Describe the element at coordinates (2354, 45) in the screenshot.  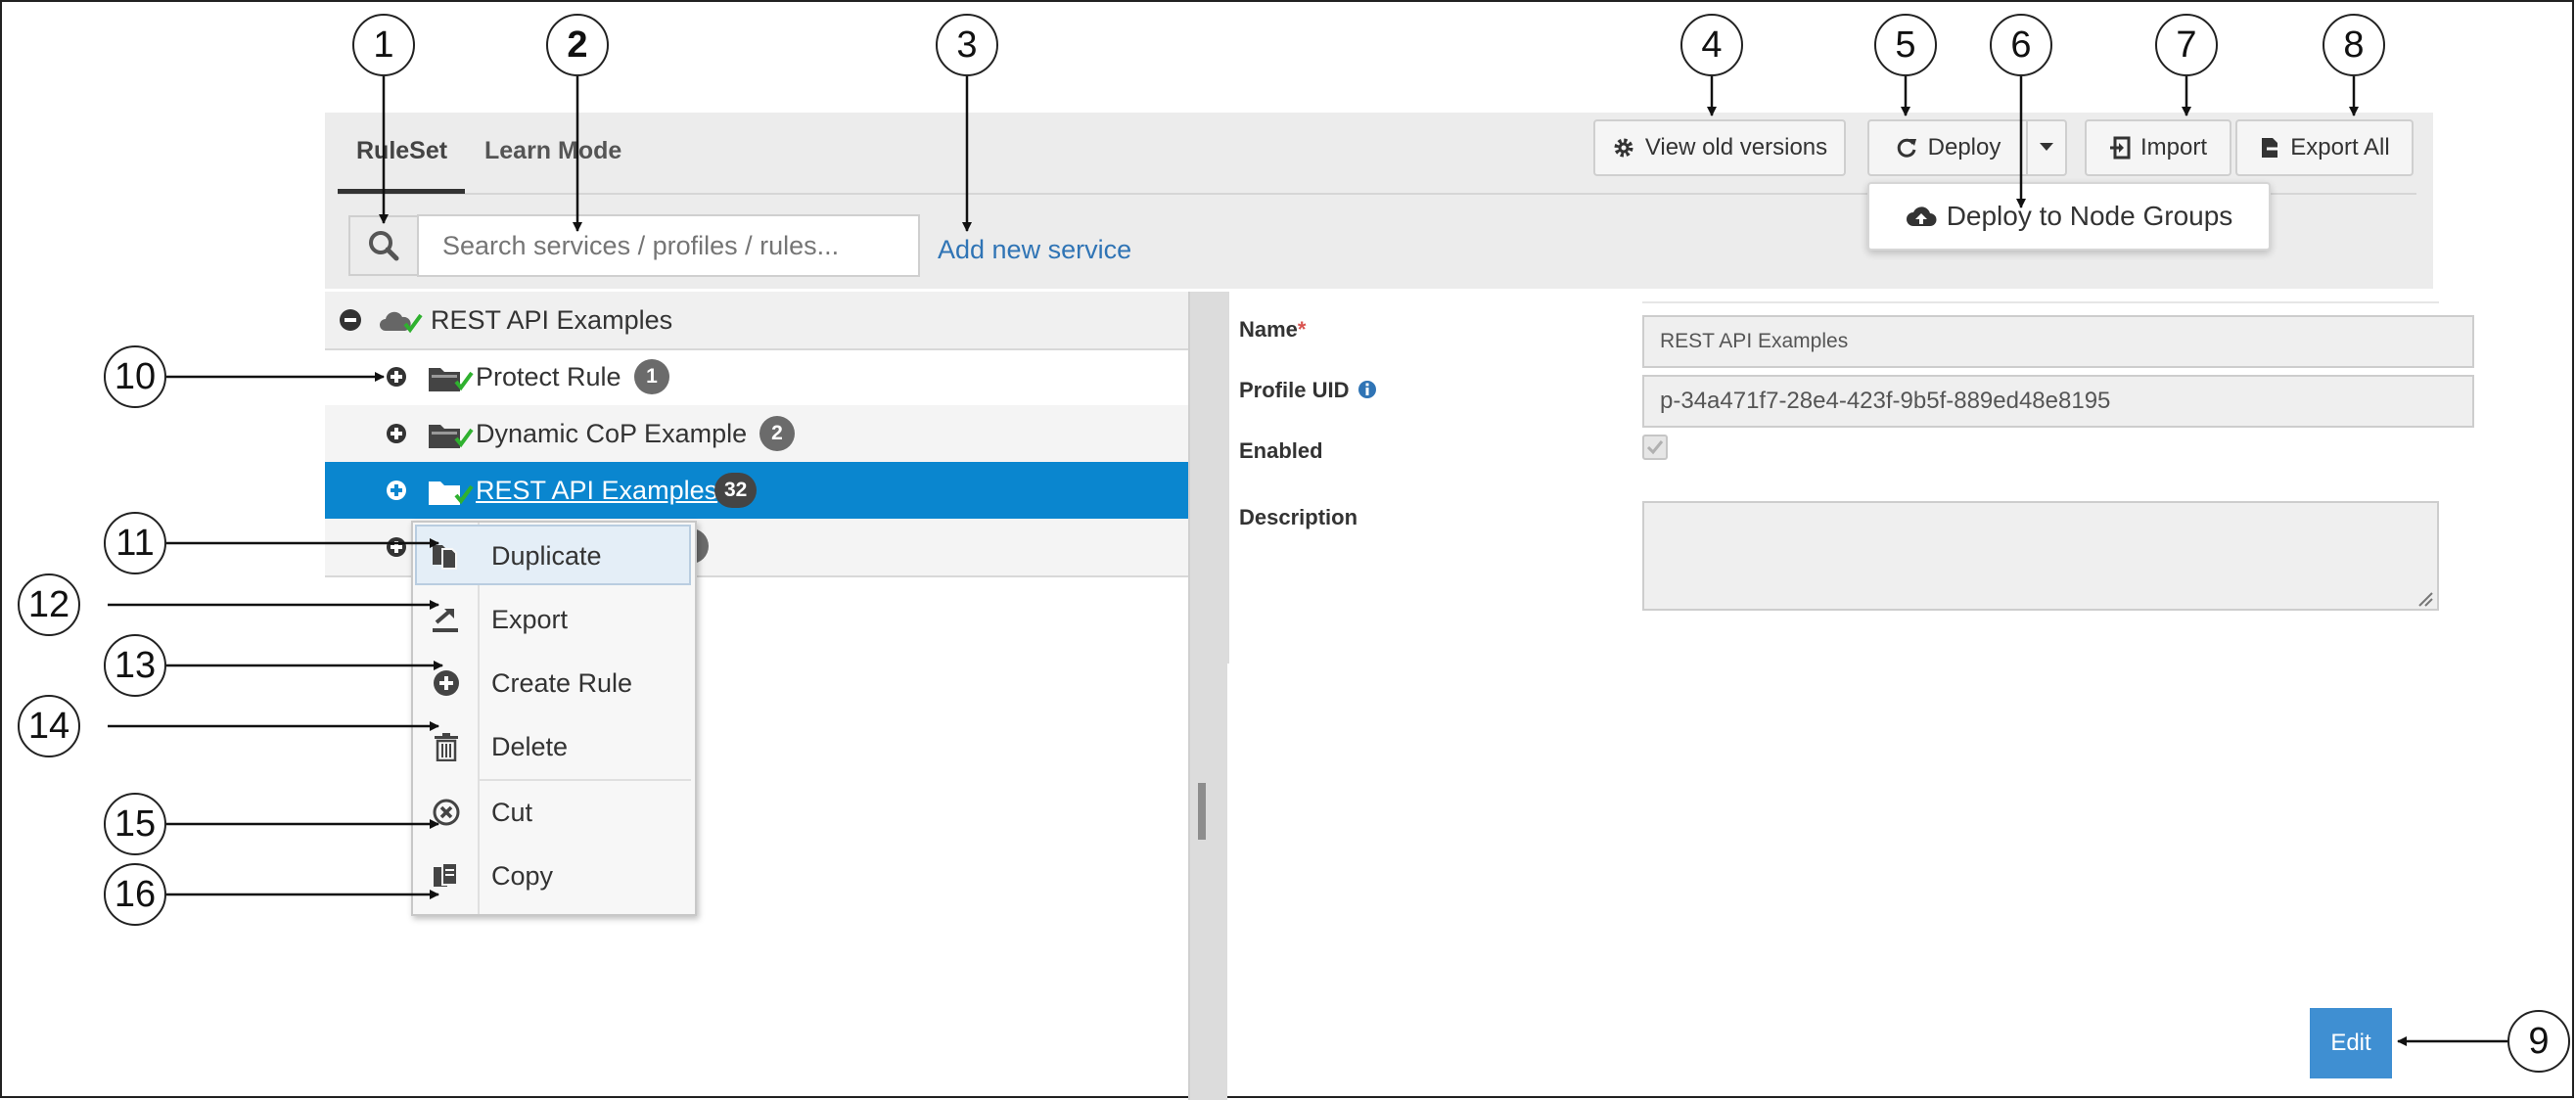
I see `callout-8: 8` at that location.